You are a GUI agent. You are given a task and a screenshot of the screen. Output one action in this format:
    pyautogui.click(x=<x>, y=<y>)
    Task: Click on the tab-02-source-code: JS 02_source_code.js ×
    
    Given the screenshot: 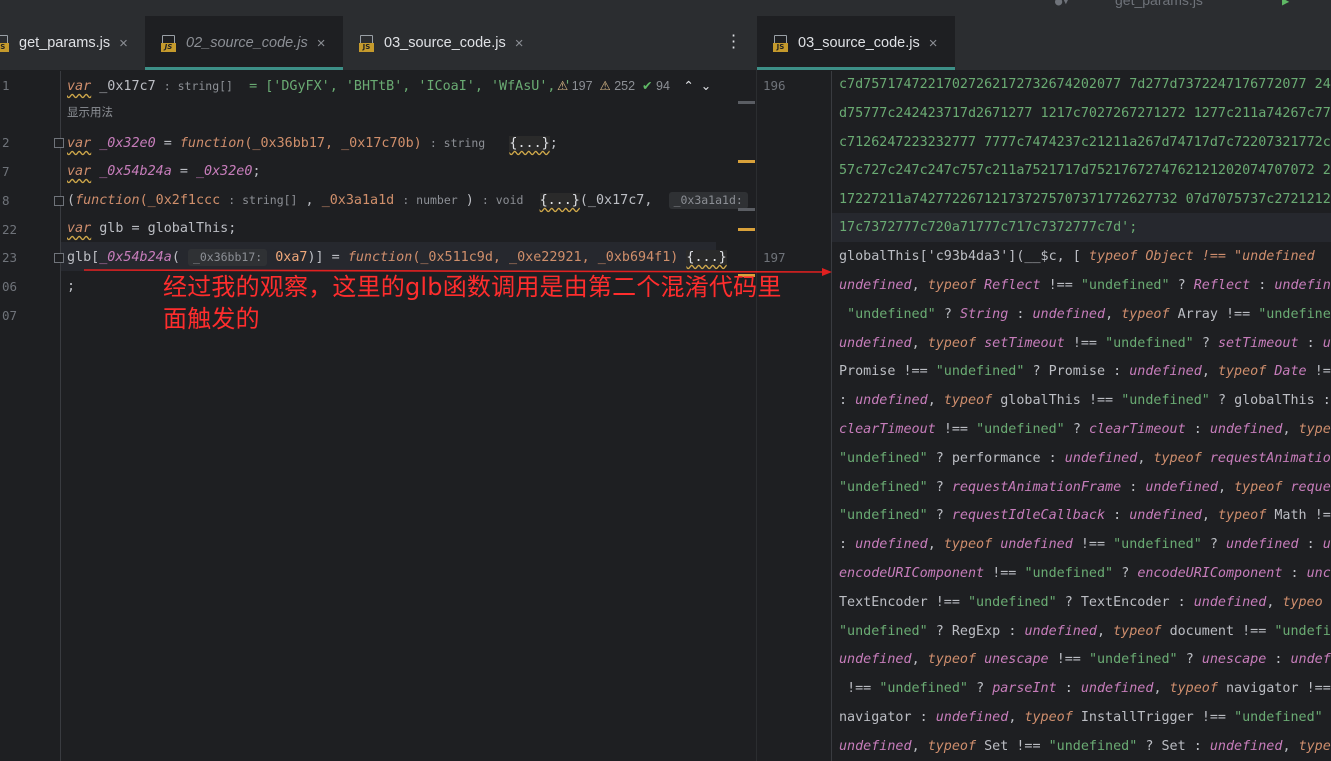 What is the action you would take?
    pyautogui.click(x=244, y=43)
    